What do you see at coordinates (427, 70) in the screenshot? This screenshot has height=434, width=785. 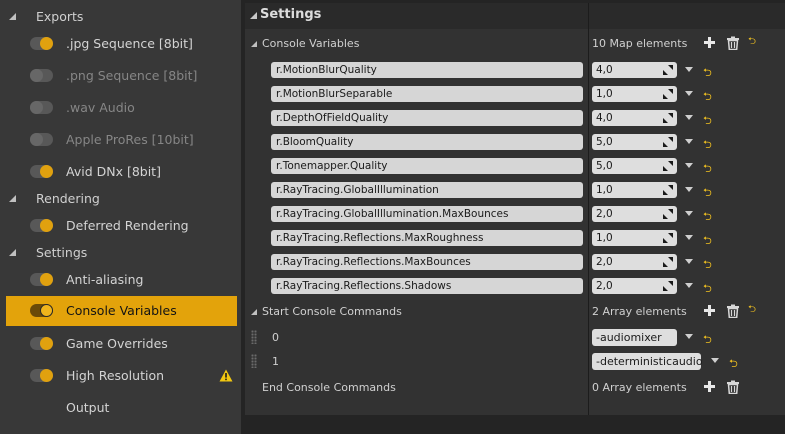 I see `cvar-key-field: r.MotionBlurQuality` at bounding box center [427, 70].